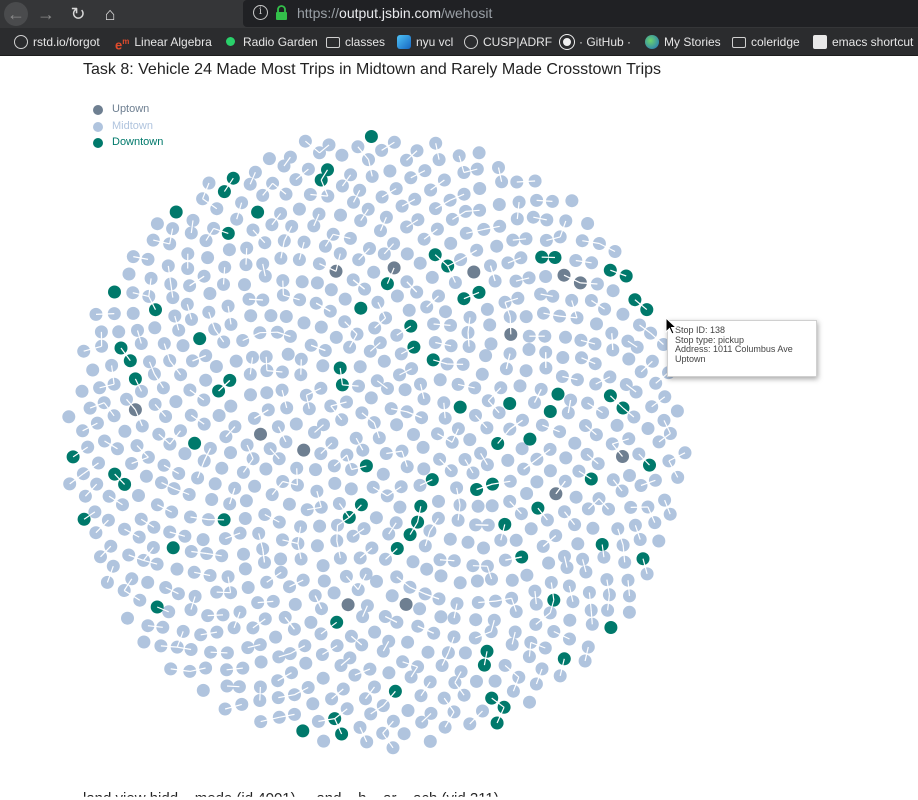  I want to click on bookmark-rstd: rstd.io/forgot, so click(57, 42).